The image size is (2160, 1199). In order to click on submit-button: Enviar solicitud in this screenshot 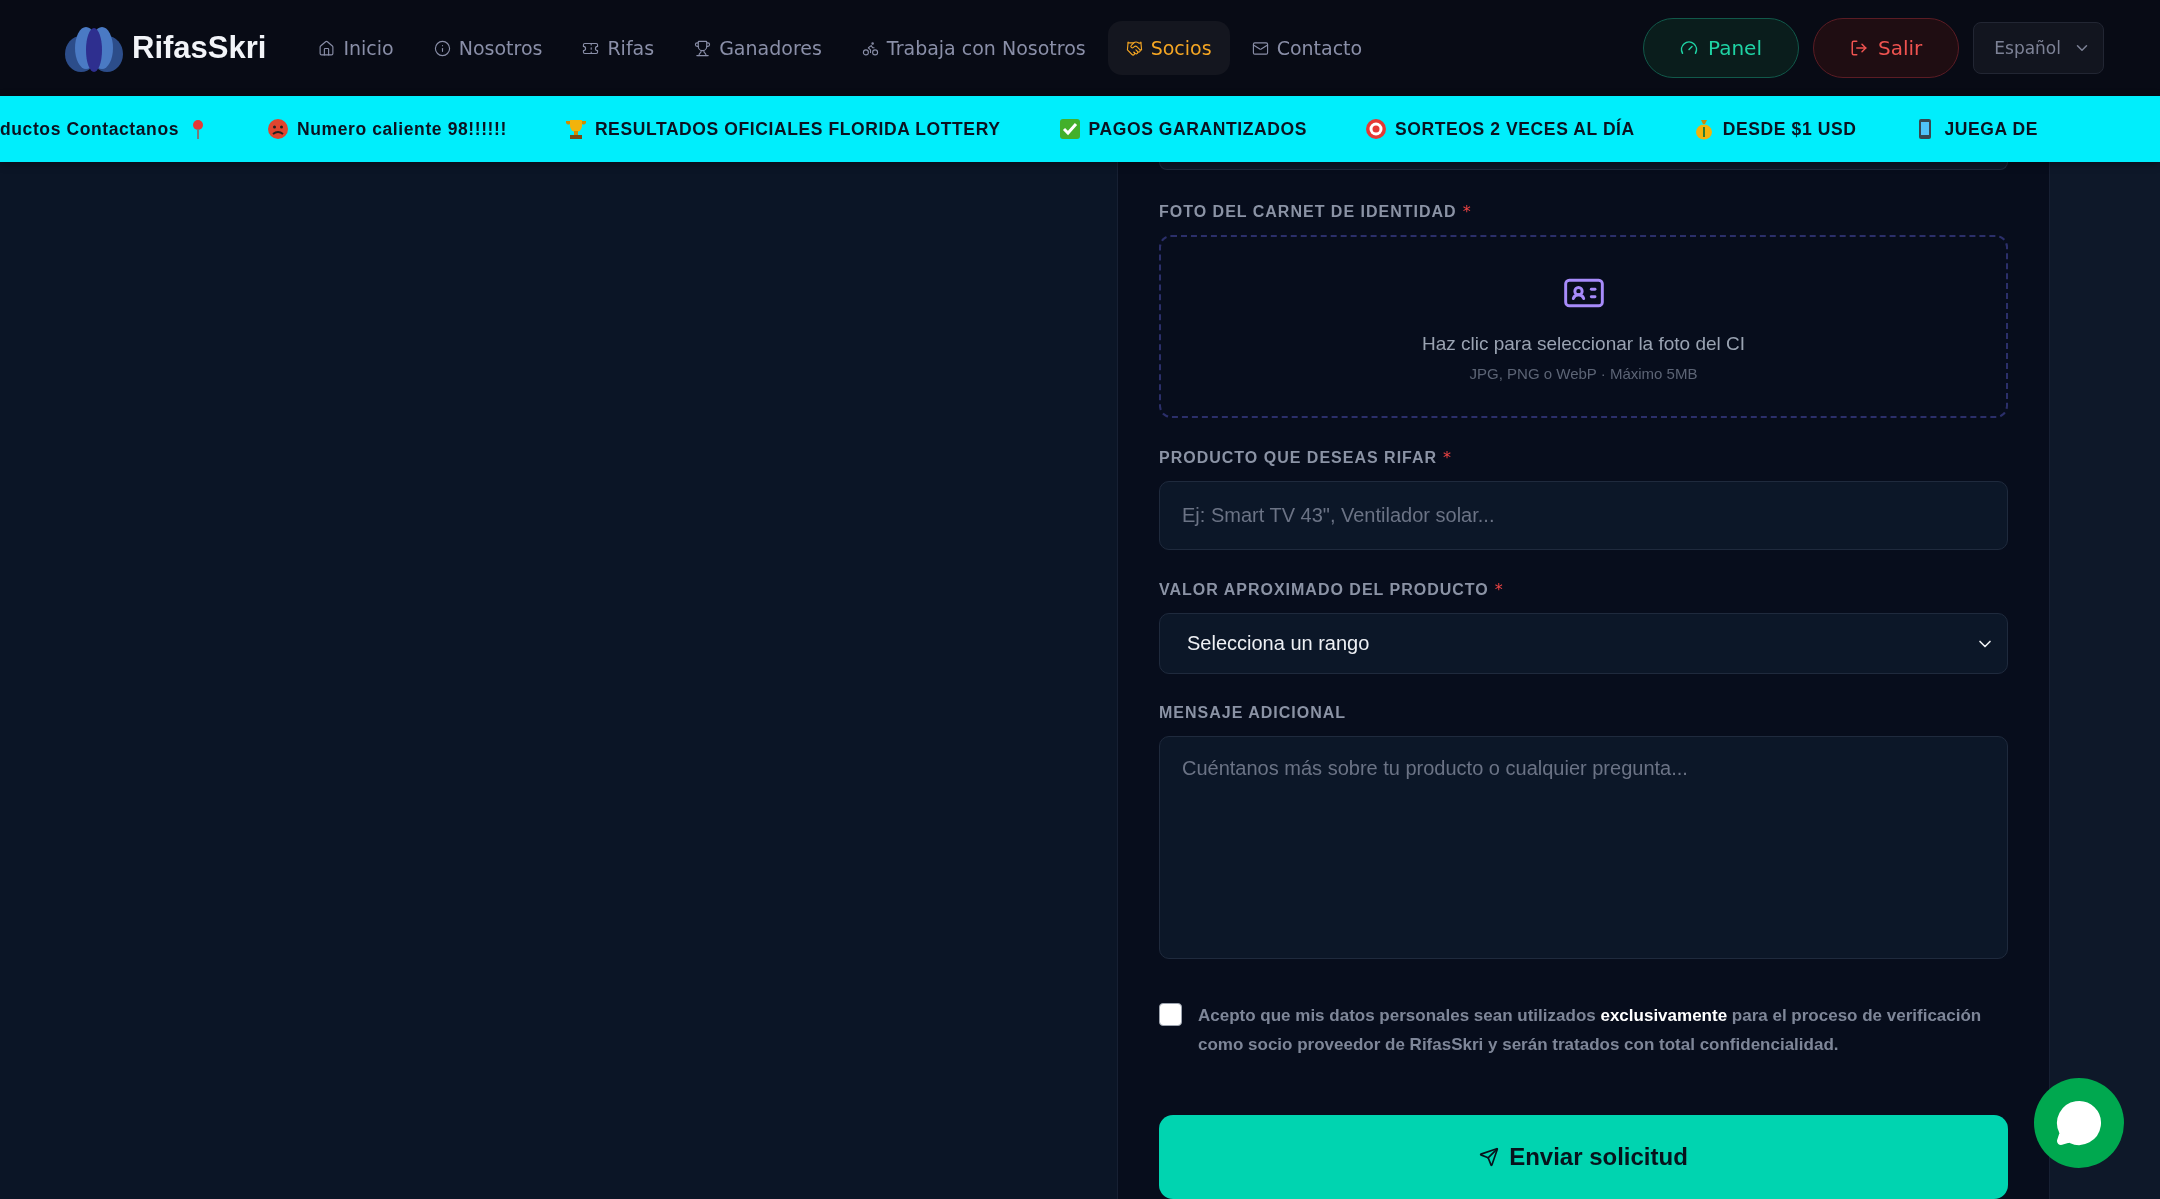, I will do `click(1583, 1157)`.